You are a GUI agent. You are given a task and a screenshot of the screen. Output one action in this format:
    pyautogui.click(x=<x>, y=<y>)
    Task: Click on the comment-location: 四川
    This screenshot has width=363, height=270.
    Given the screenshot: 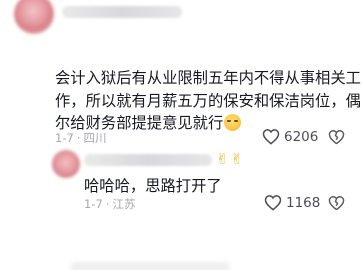 What is the action you would take?
    pyautogui.click(x=95, y=138)
    